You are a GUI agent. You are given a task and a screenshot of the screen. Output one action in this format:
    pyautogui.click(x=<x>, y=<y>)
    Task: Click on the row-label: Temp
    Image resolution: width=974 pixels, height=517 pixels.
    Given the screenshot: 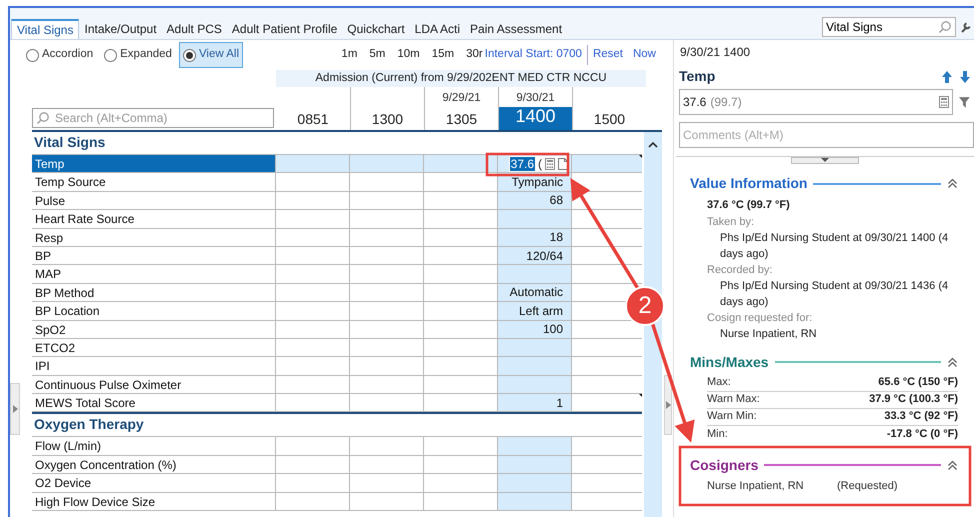 What is the action you would take?
    pyautogui.click(x=154, y=163)
    